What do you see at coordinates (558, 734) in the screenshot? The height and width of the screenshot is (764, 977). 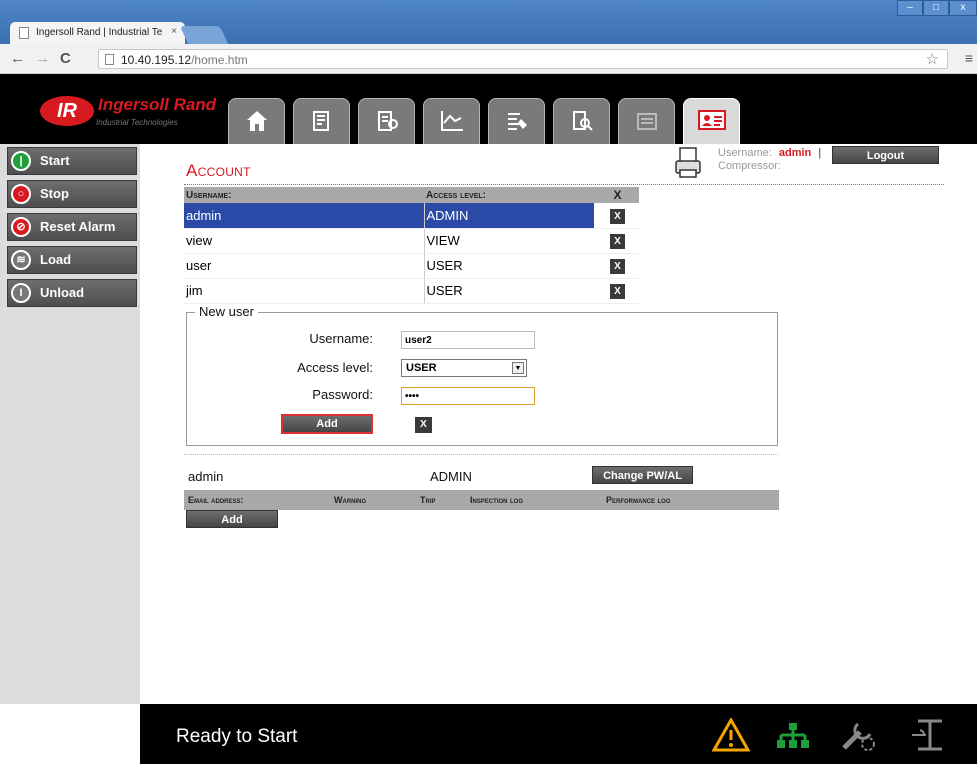 I see `status-bar: Ready to Start` at bounding box center [558, 734].